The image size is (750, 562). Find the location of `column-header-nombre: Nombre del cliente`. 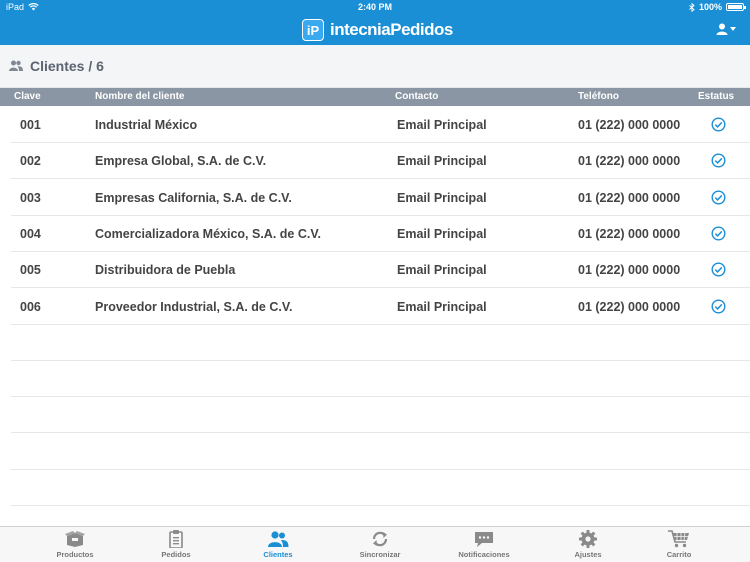

column-header-nombre: Nombre del cliente is located at coordinates (140, 96).